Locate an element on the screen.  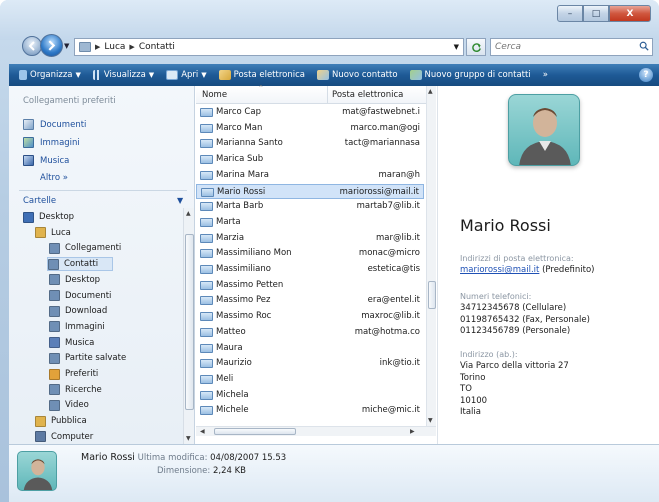
contact-row: Michela is located at coordinates (310, 395).